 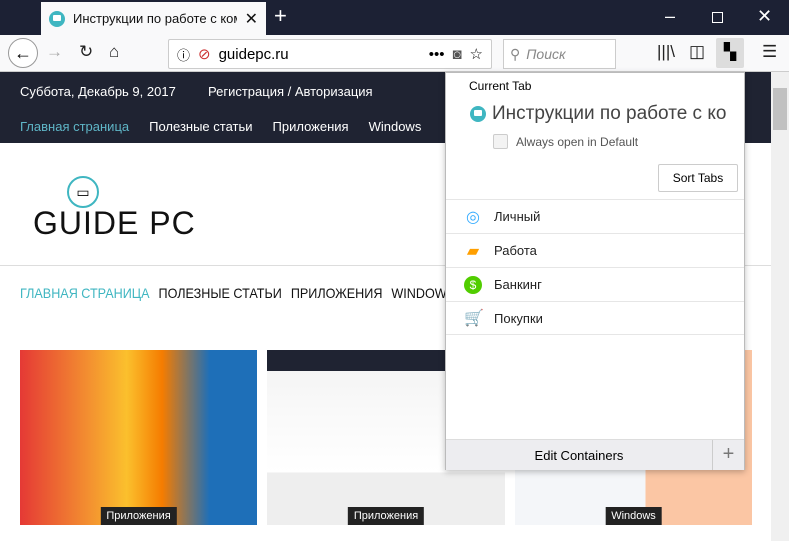 What do you see at coordinates (515, 250) in the screenshot?
I see `container-label: Работа` at bounding box center [515, 250].